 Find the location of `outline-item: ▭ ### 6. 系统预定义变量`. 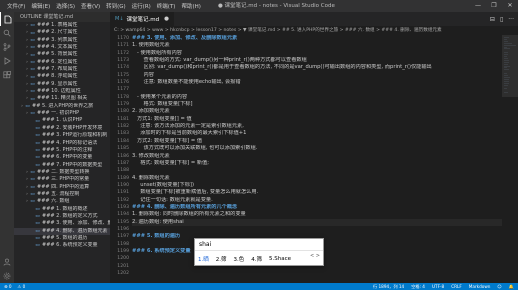

outline-item: ▭ ### 6. 系统预定义变量 is located at coordinates (62, 245).